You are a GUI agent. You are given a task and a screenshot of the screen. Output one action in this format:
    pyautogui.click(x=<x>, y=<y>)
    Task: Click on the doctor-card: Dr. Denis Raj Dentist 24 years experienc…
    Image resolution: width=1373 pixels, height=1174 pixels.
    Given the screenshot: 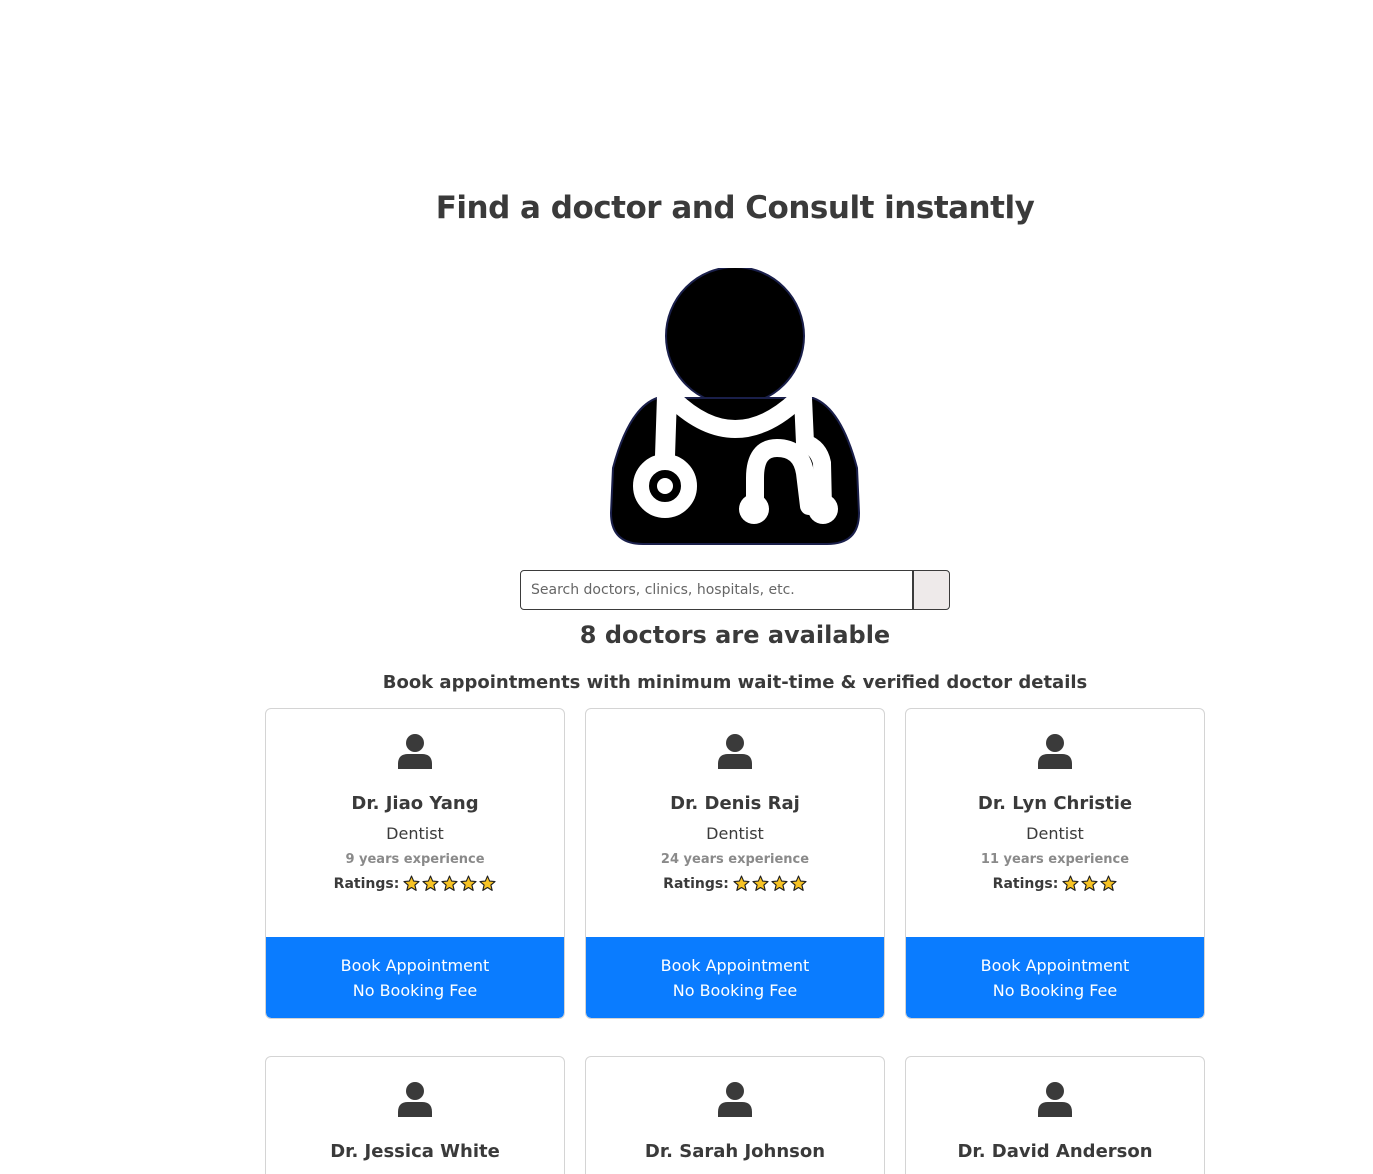 What is the action you would take?
    pyautogui.click(x=735, y=863)
    